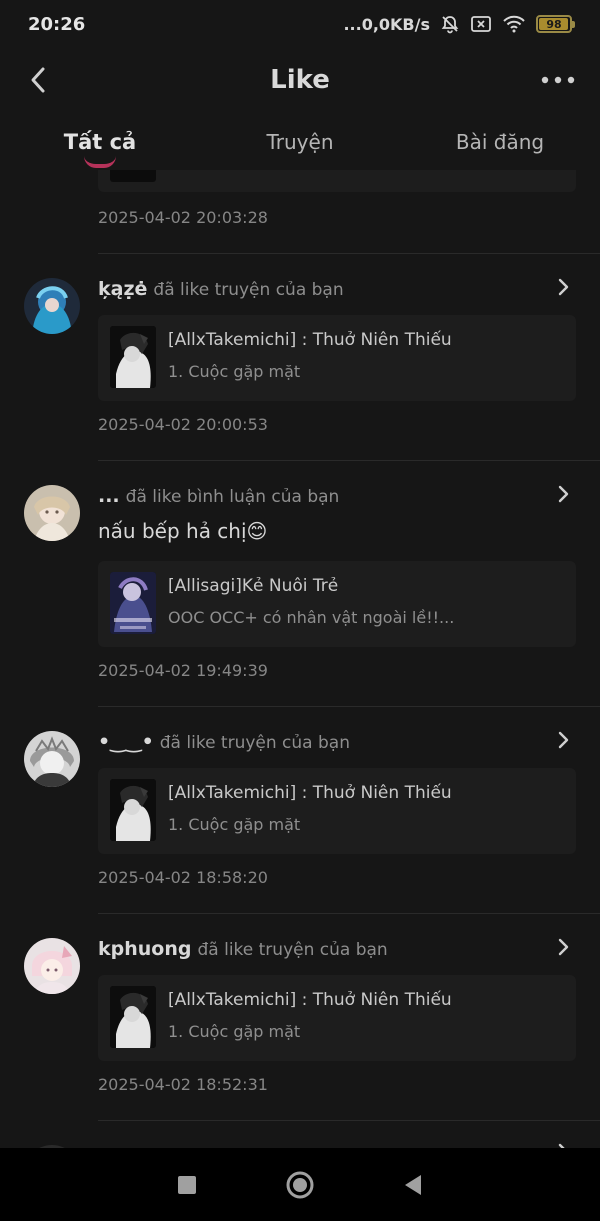 The width and height of the screenshot is (600, 1221). Describe the element at coordinates (183, 531) in the screenshot. I see `comment-text: nấu bếp hả chị😊` at that location.